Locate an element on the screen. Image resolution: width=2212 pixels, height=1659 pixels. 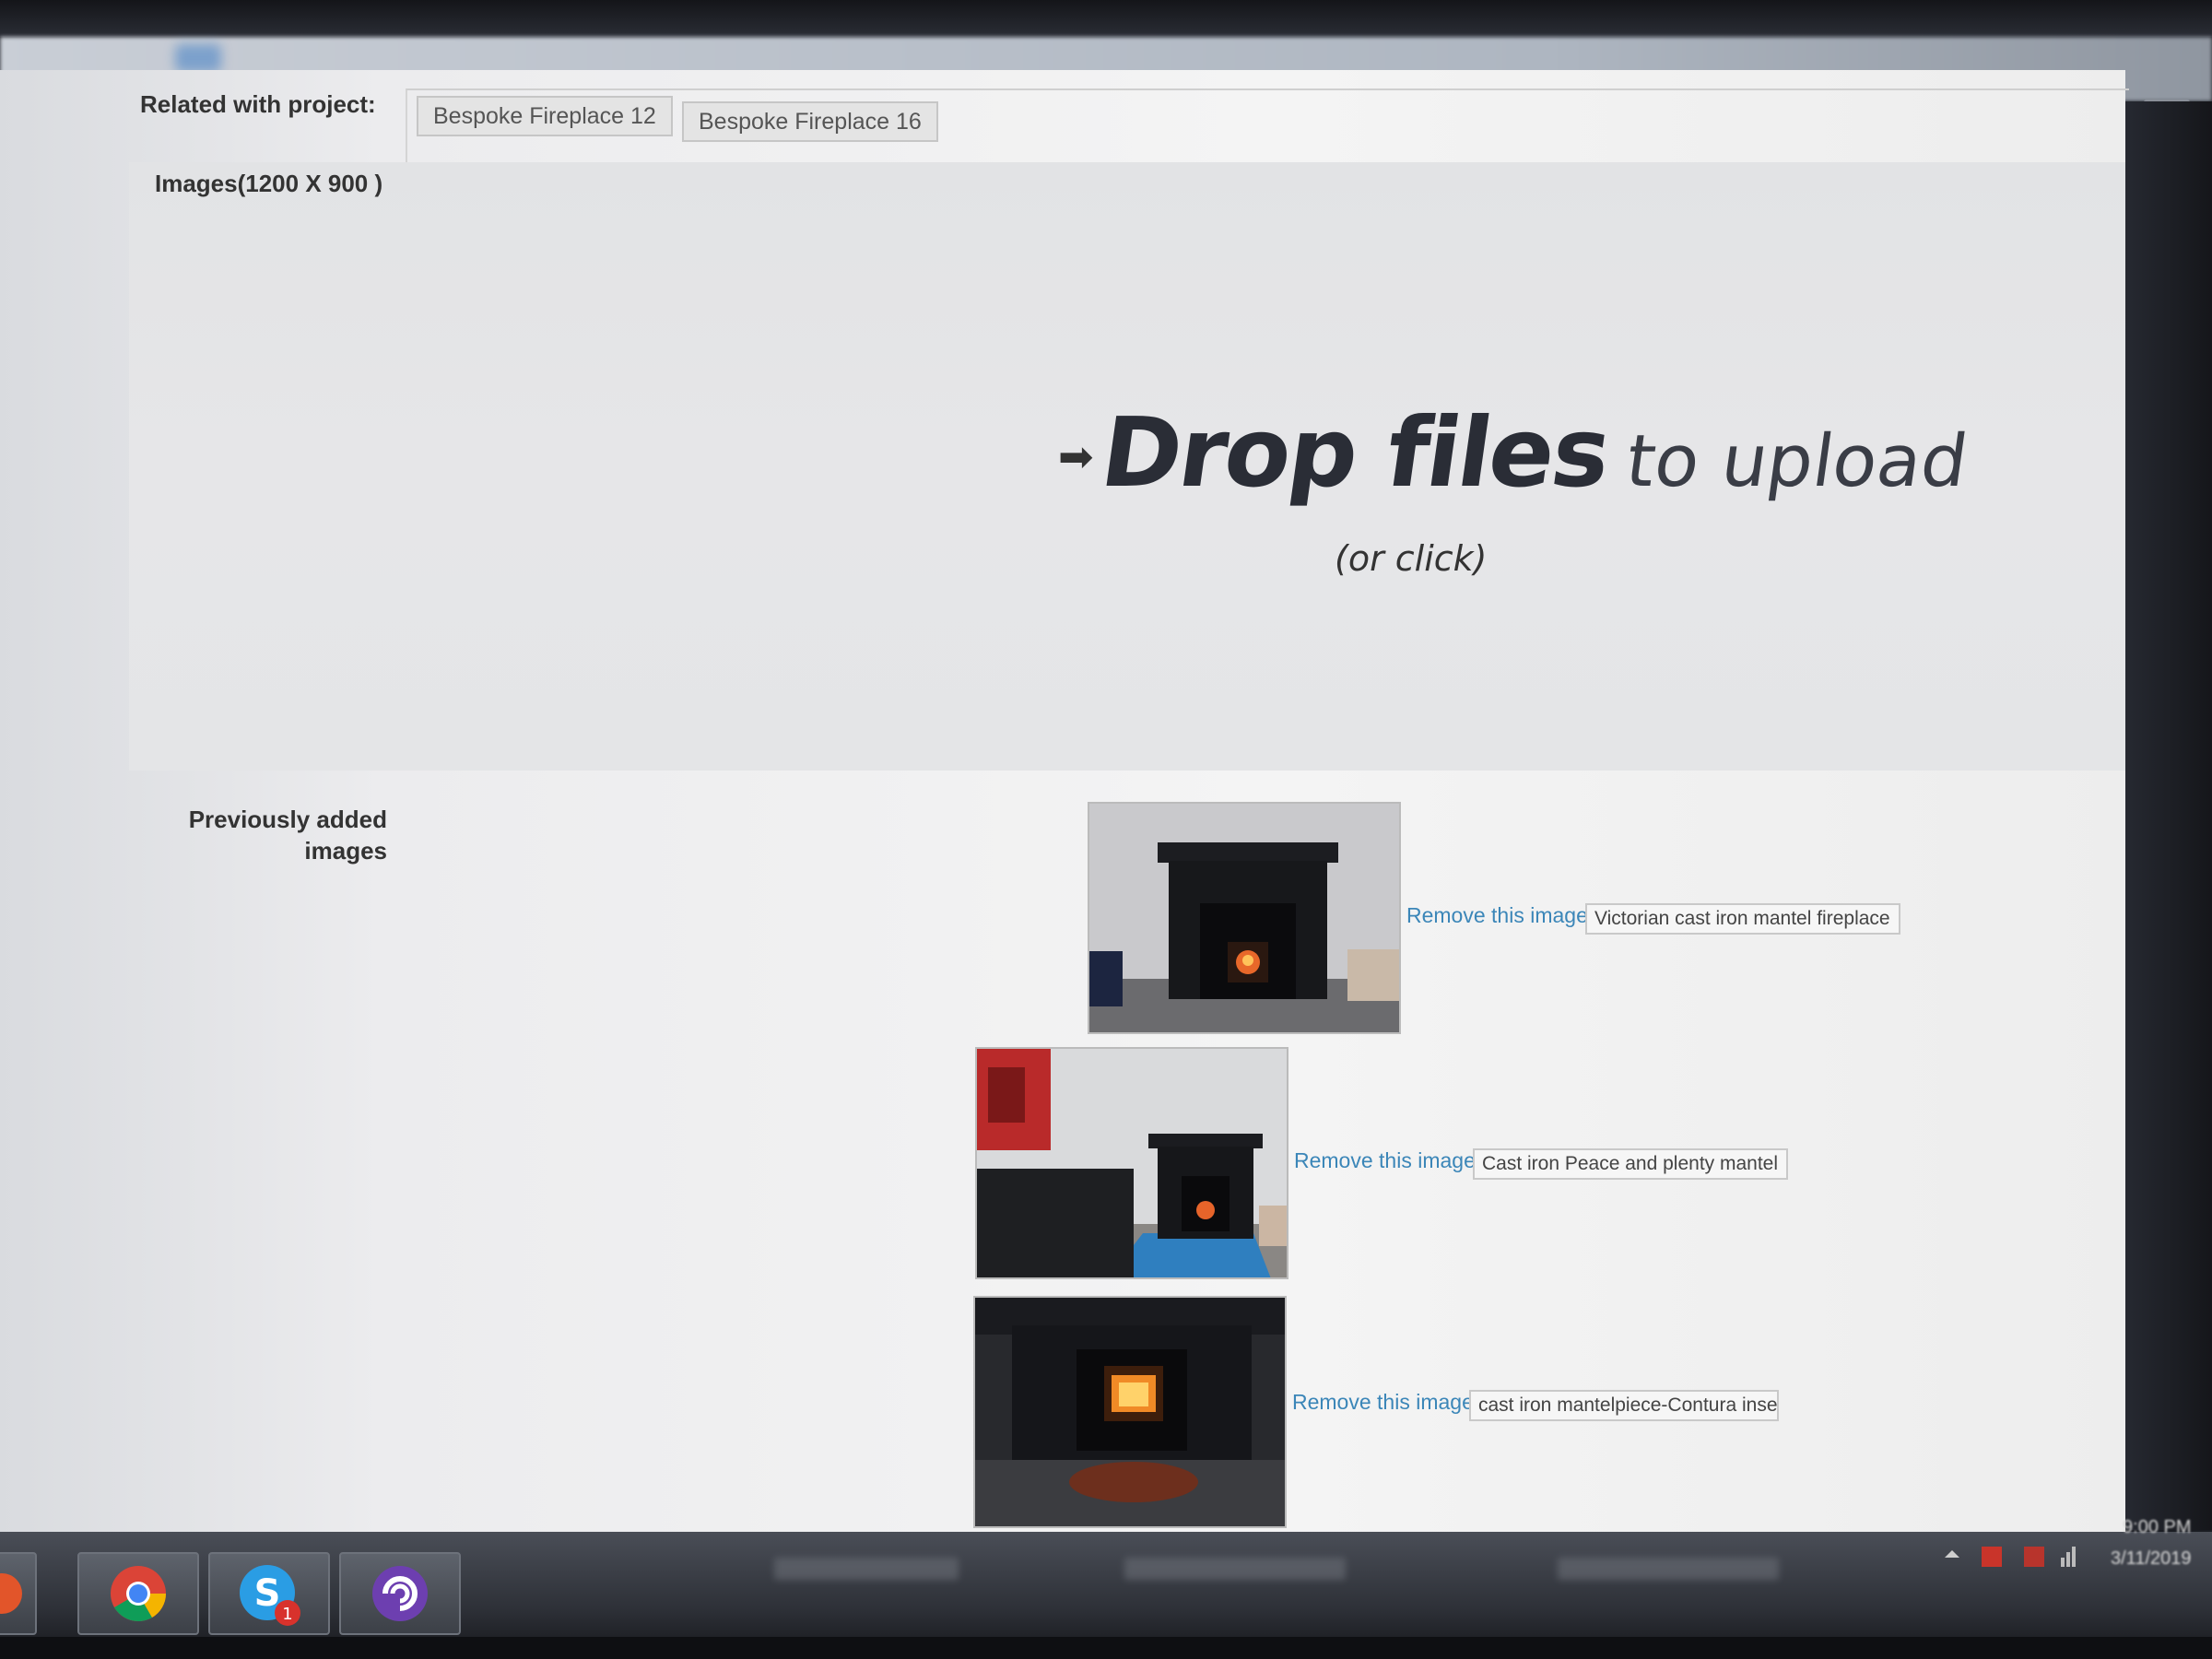
tray-volume-icon is located at coordinates (1992, 1557).